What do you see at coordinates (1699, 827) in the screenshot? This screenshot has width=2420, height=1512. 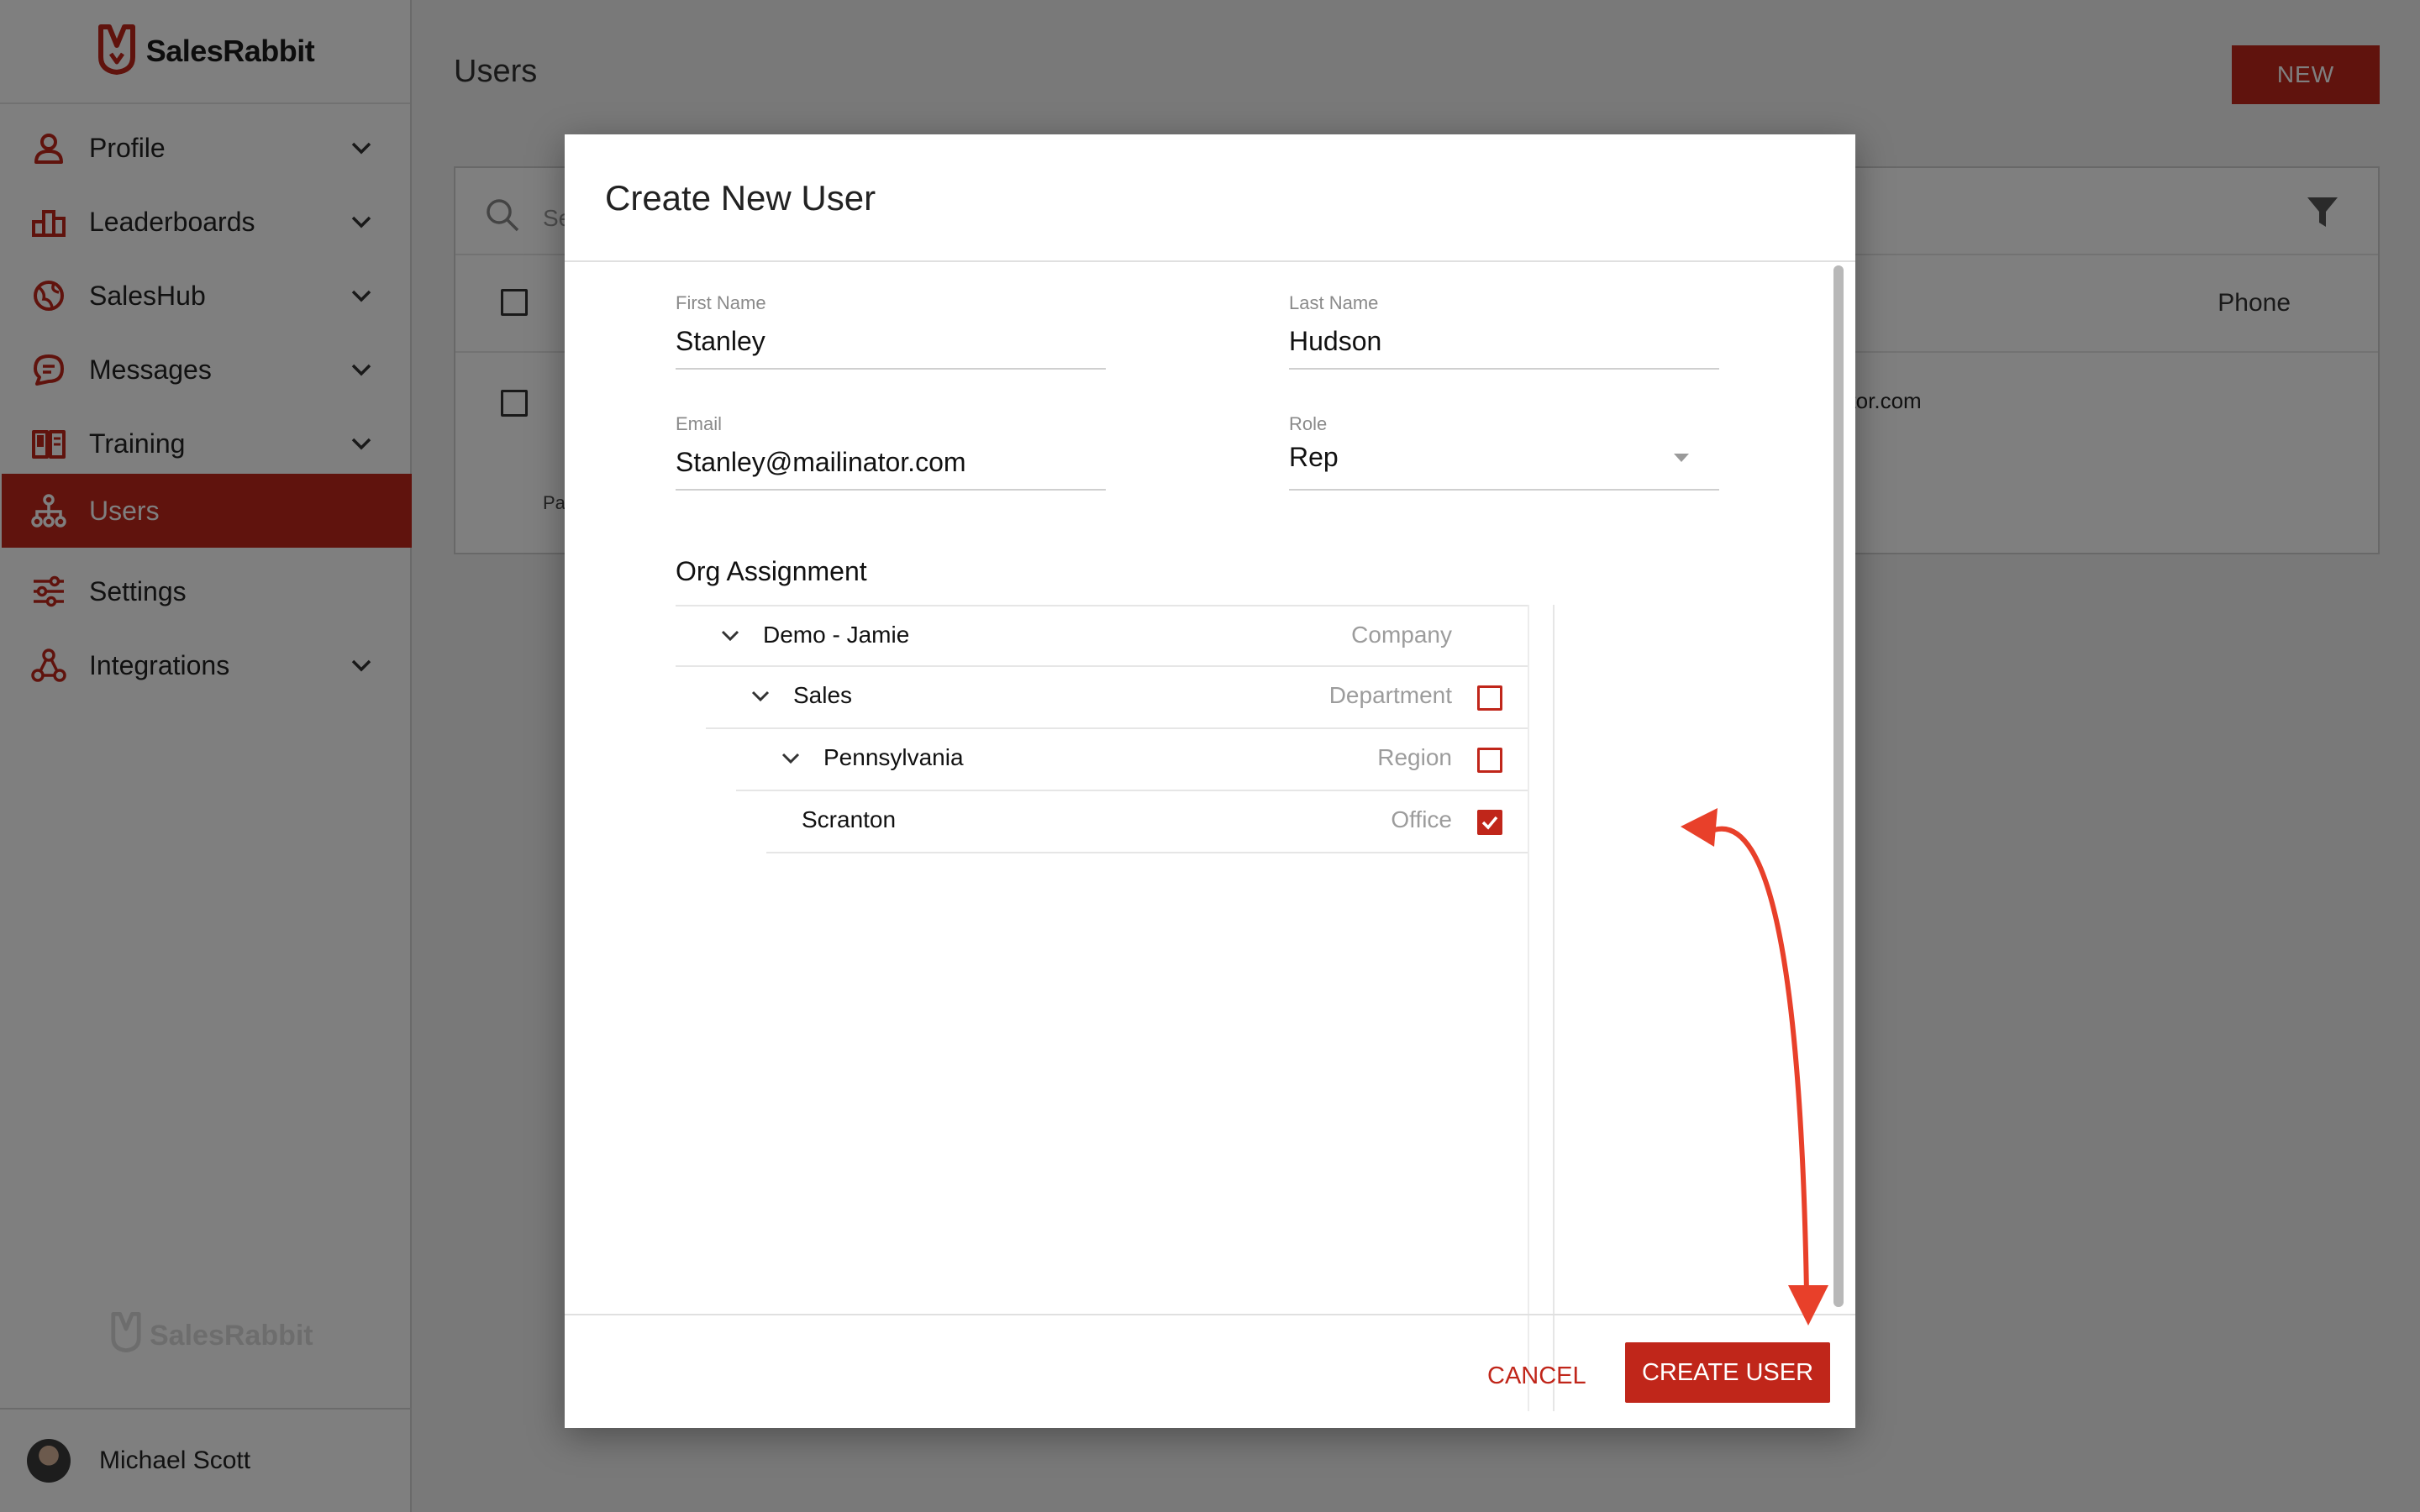 I see `arrowhead-left` at bounding box center [1699, 827].